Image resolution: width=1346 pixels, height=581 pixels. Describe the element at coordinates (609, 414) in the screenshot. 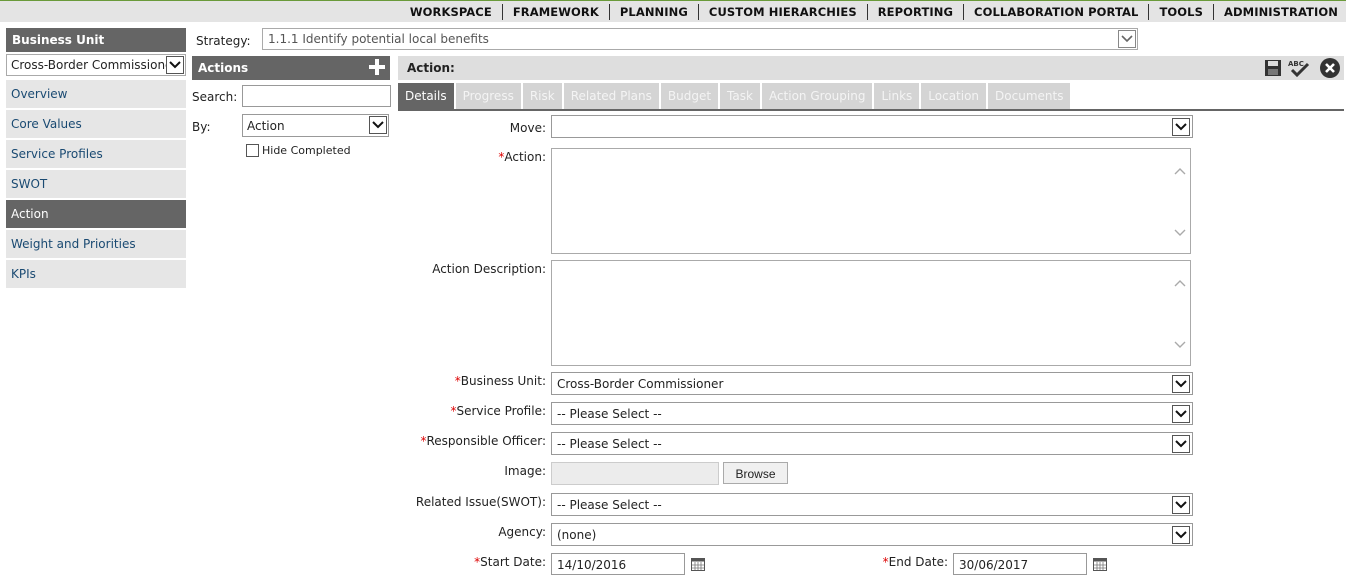

I see `service-profile-value: -- Please Select --` at that location.